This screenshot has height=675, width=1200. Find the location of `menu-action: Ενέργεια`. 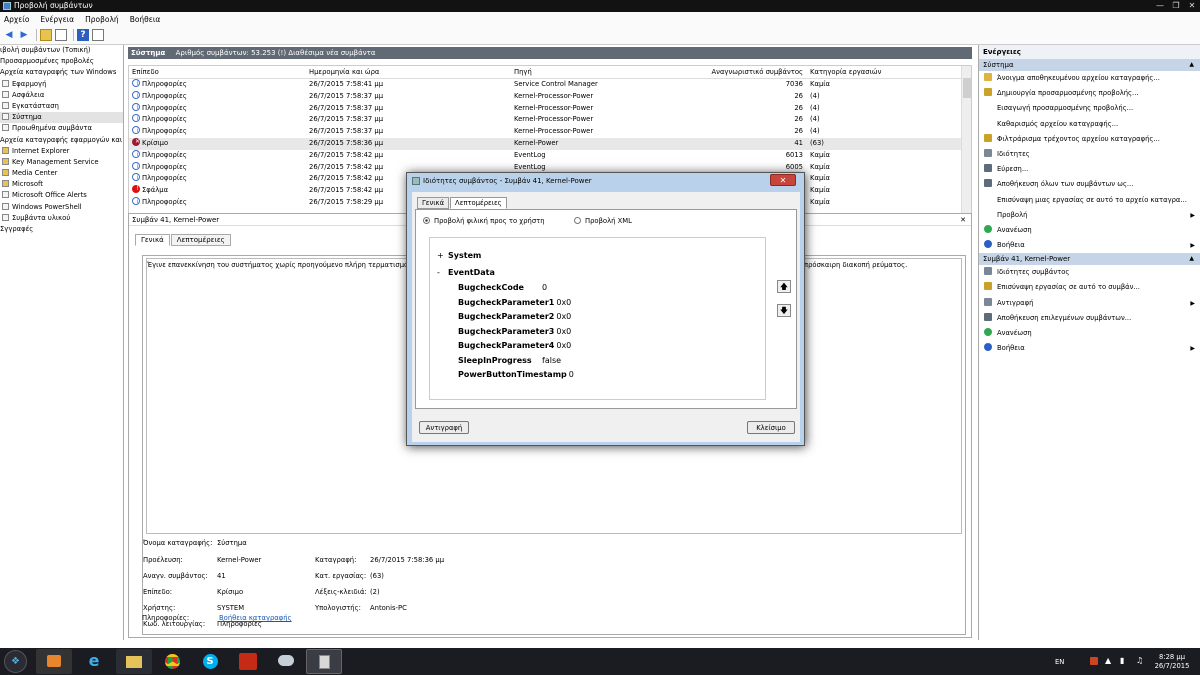

menu-action: Ενέργεια is located at coordinates (57, 19).